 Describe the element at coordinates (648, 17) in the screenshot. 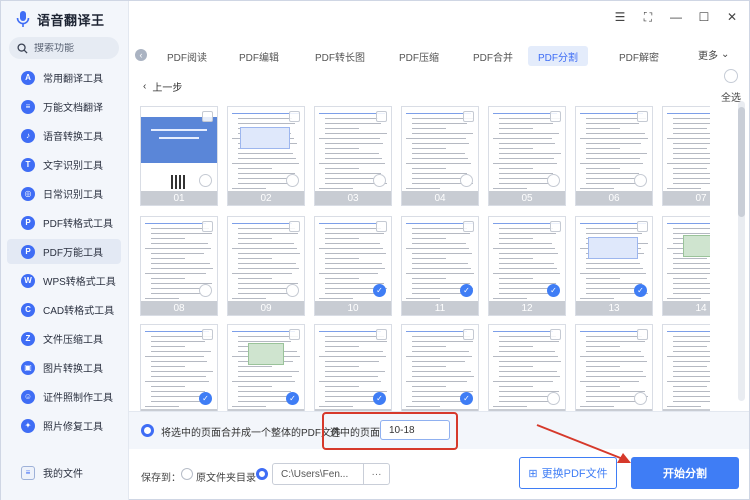

I see `fullscreen-icon: ⛶` at that location.